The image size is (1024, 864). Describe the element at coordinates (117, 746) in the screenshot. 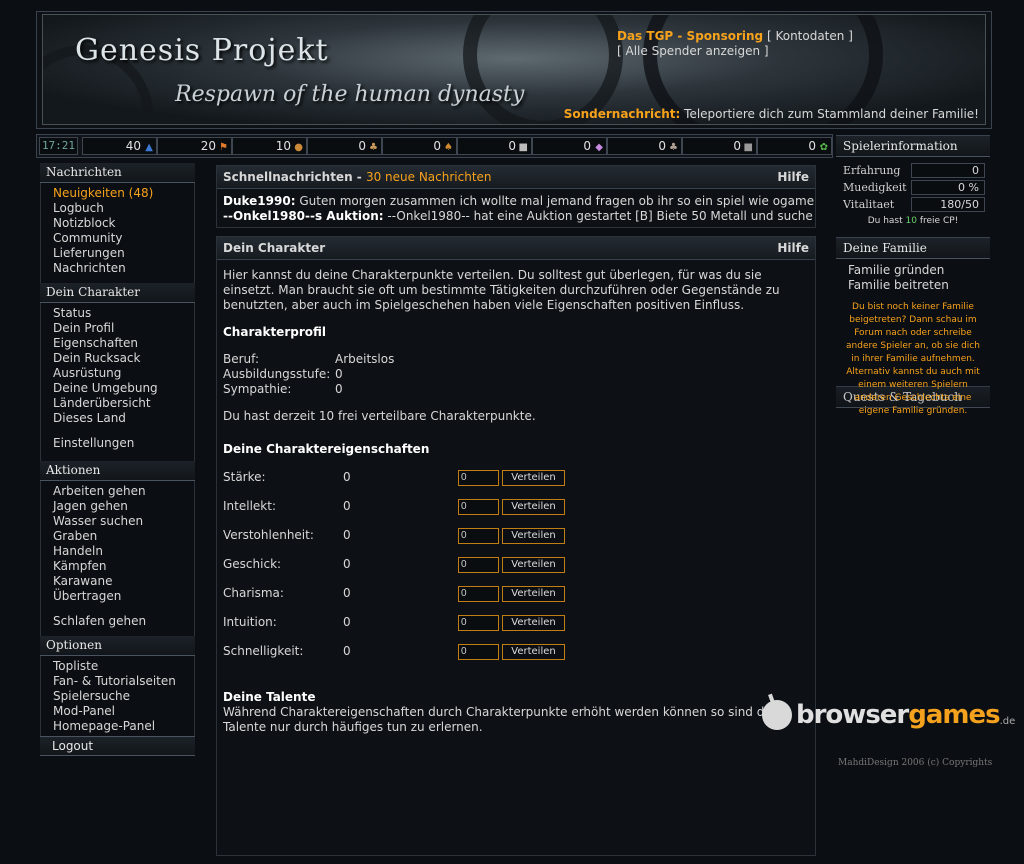

I see `logout-link: Logout` at that location.